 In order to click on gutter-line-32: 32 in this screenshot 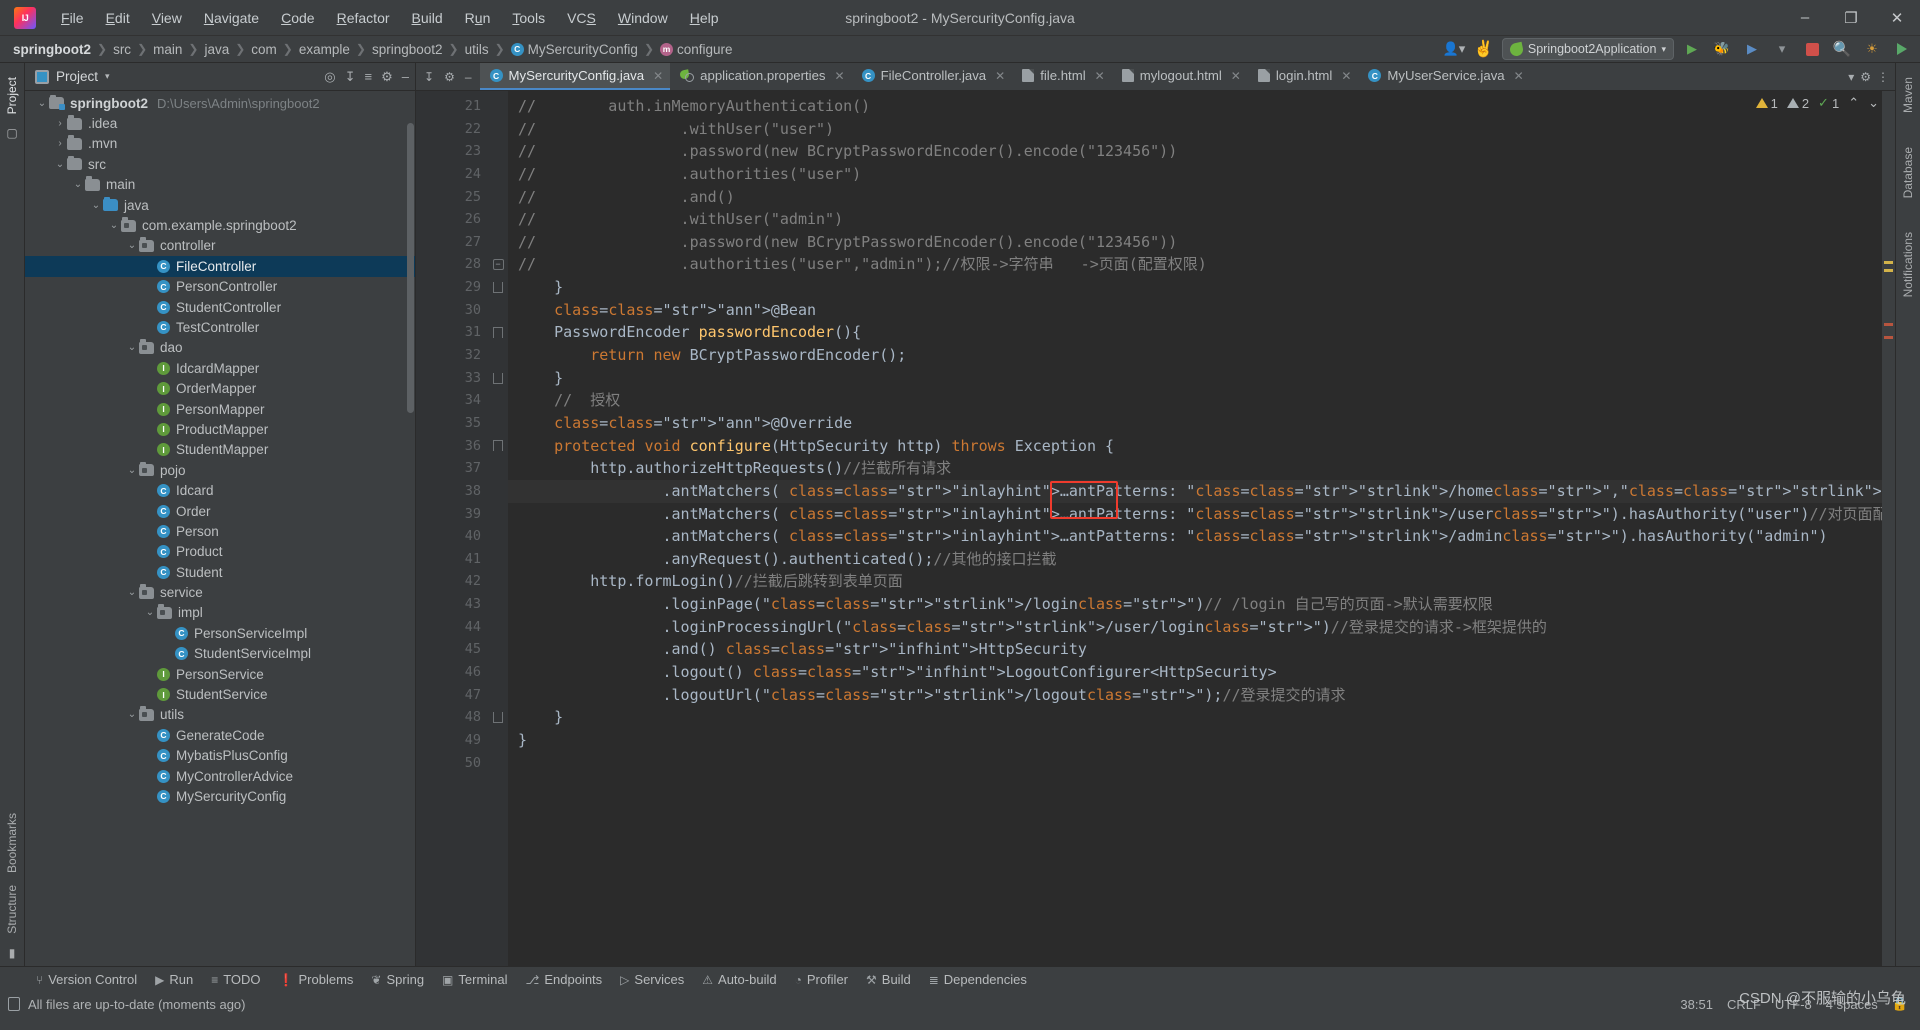, I will do `click(452, 355)`.